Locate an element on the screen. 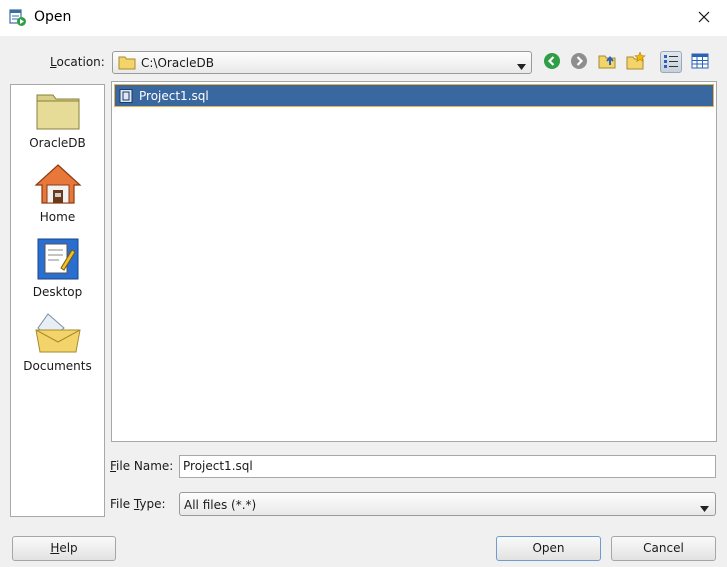 Image resolution: width=727 pixels, height=567 pixels. forward-button is located at coordinates (579, 62).